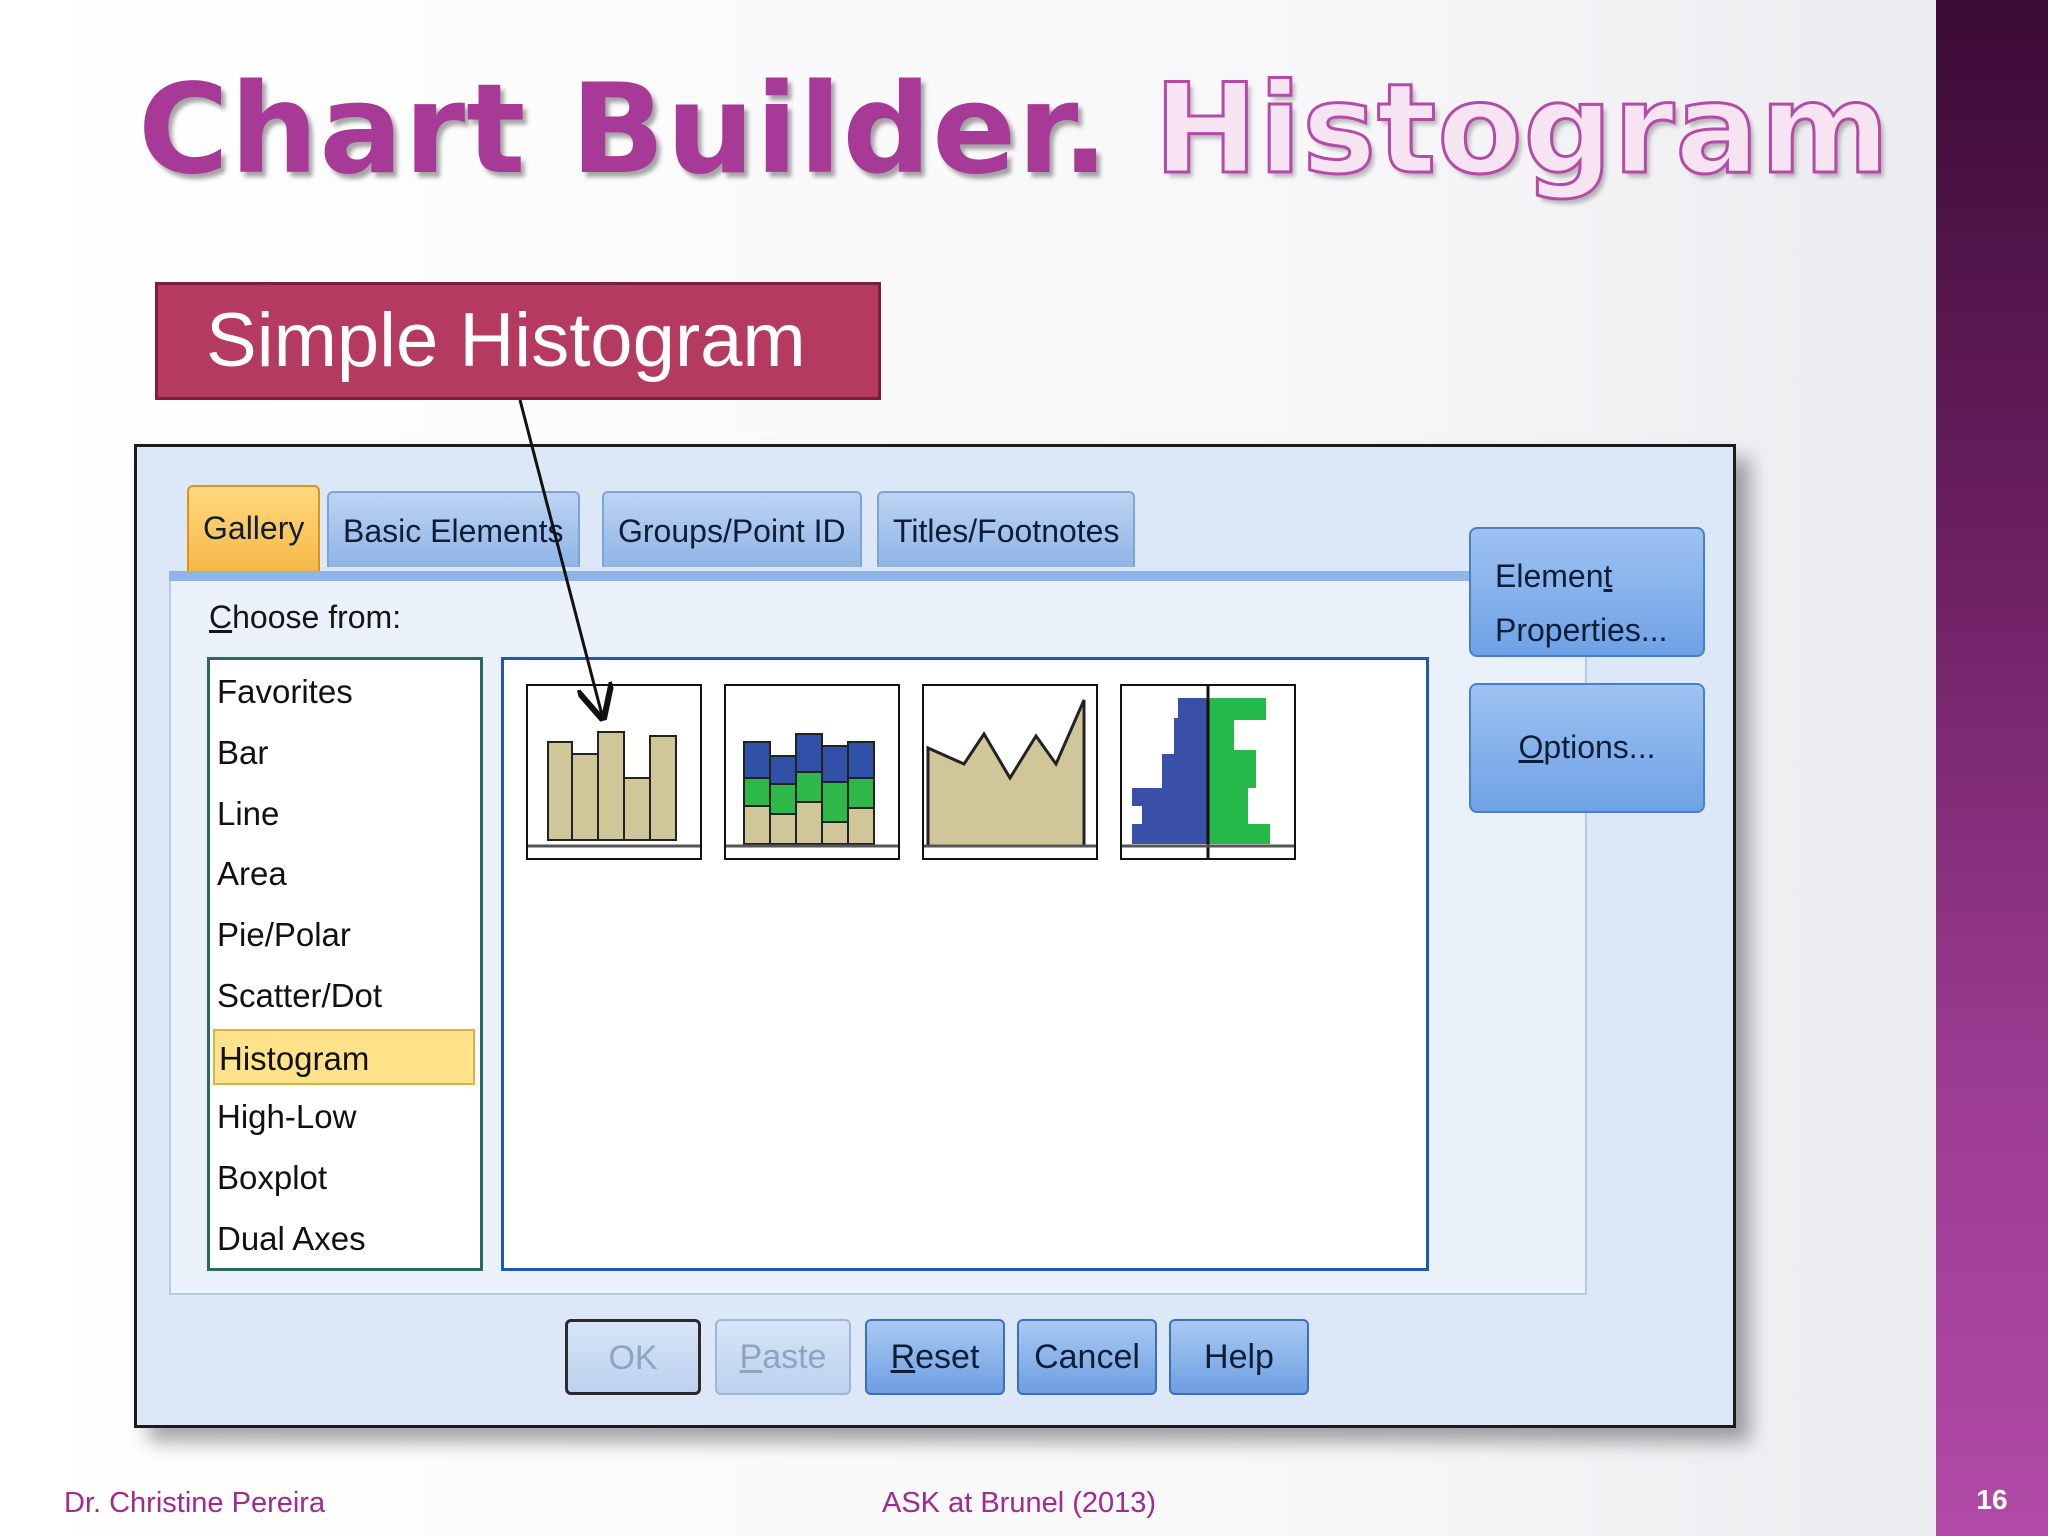 Image resolution: width=2048 pixels, height=1536 pixels. Describe the element at coordinates (1208, 772) in the screenshot. I see `population-pyramid-thumb` at that location.